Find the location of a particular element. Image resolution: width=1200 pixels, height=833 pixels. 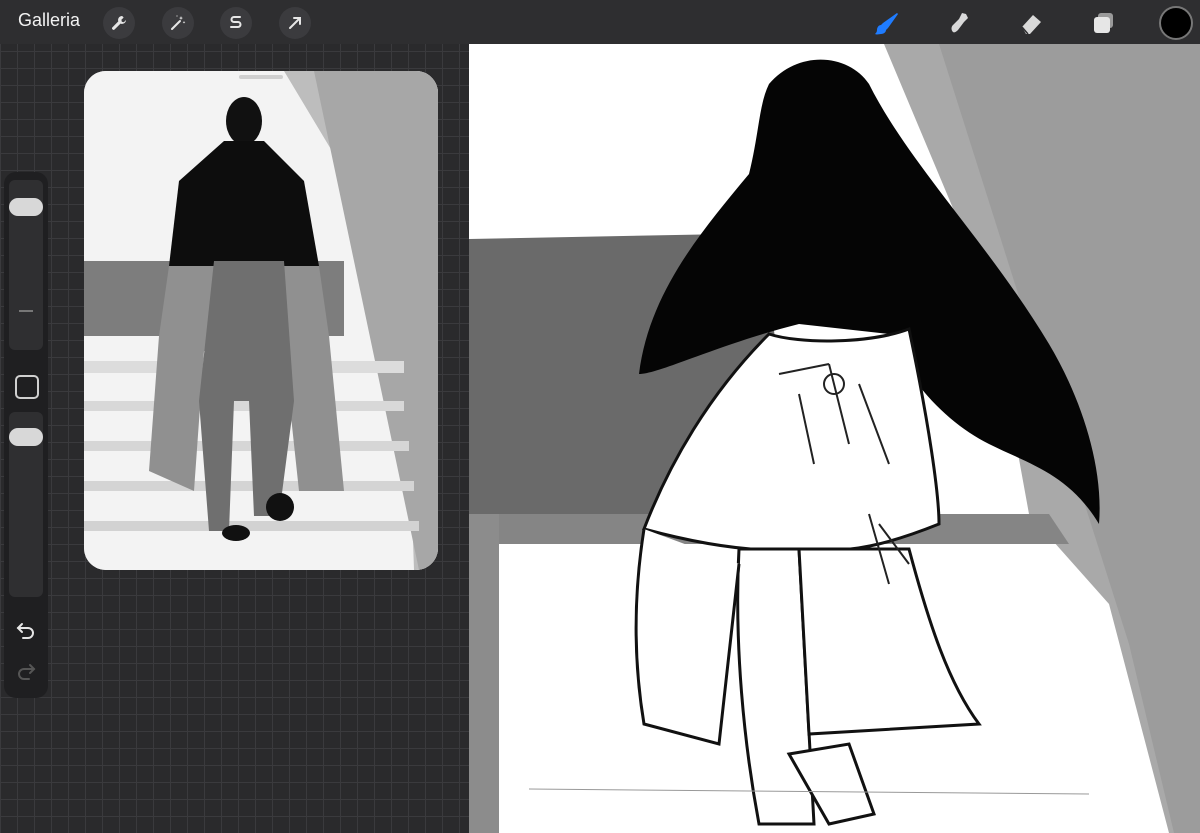

brush-icon is located at coordinates (890, 23).